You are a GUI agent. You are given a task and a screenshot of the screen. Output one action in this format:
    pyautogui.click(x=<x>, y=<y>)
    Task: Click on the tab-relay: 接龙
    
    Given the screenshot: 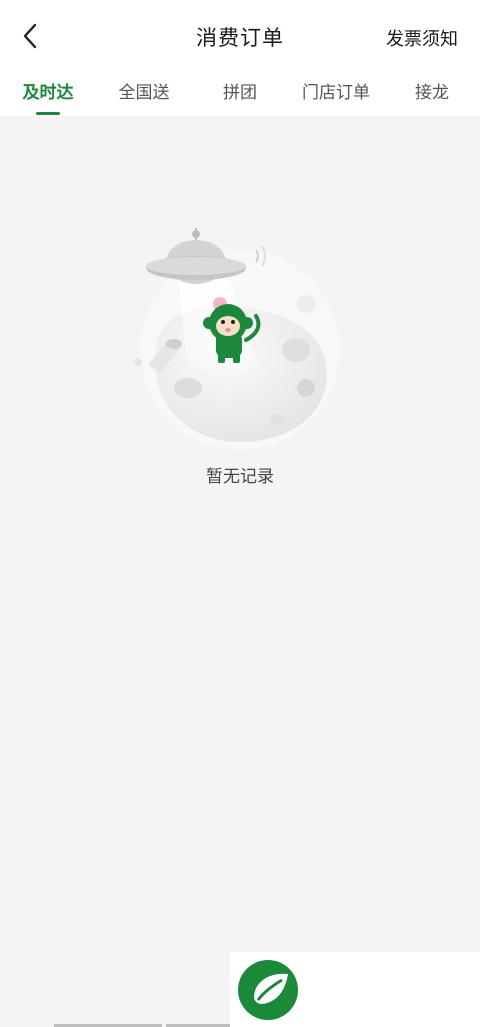 What is the action you would take?
    pyautogui.click(x=432, y=90)
    